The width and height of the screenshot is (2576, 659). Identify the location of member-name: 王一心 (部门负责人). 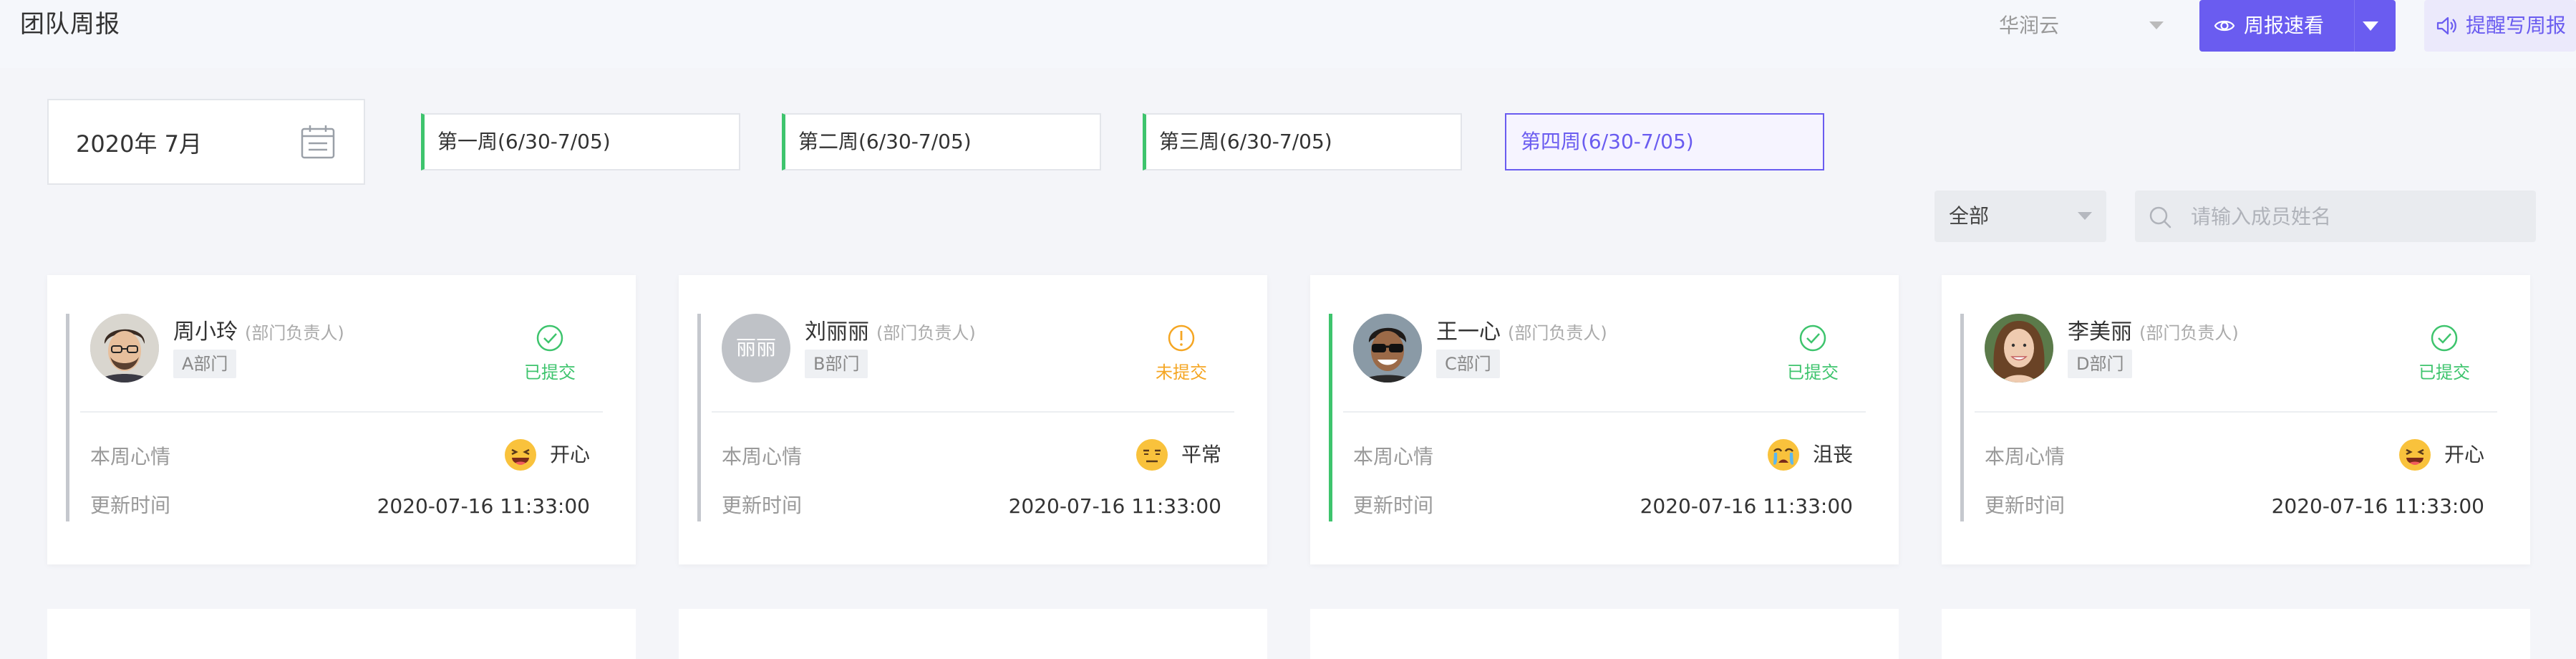
(1522, 329).